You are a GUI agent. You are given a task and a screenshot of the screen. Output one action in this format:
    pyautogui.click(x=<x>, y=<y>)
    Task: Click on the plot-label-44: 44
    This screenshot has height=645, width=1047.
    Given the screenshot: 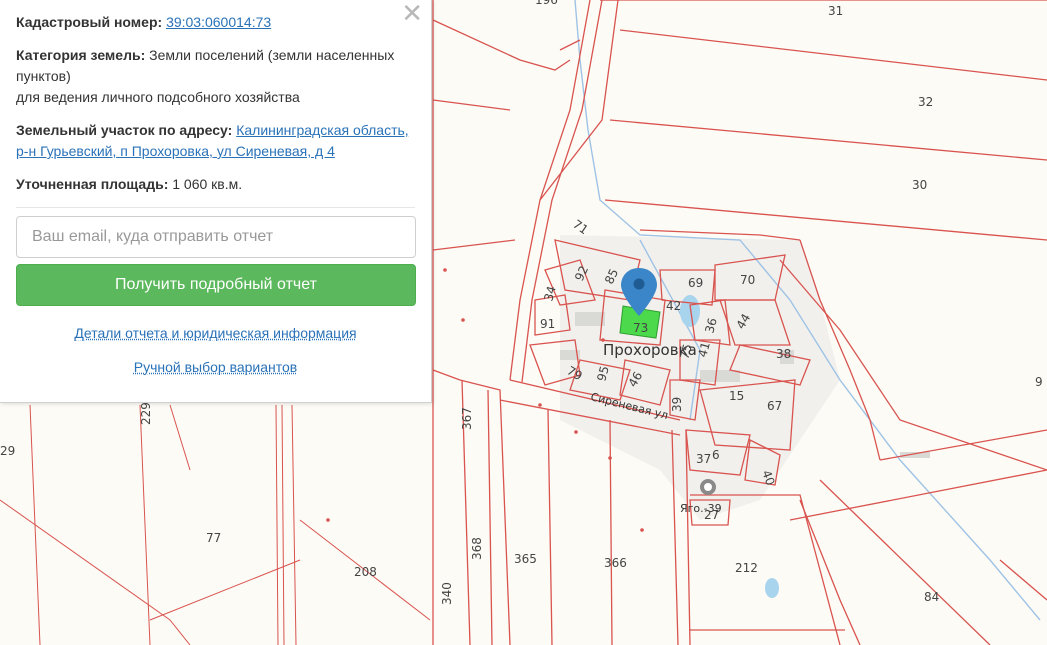 What is the action you would take?
    pyautogui.click(x=743, y=321)
    